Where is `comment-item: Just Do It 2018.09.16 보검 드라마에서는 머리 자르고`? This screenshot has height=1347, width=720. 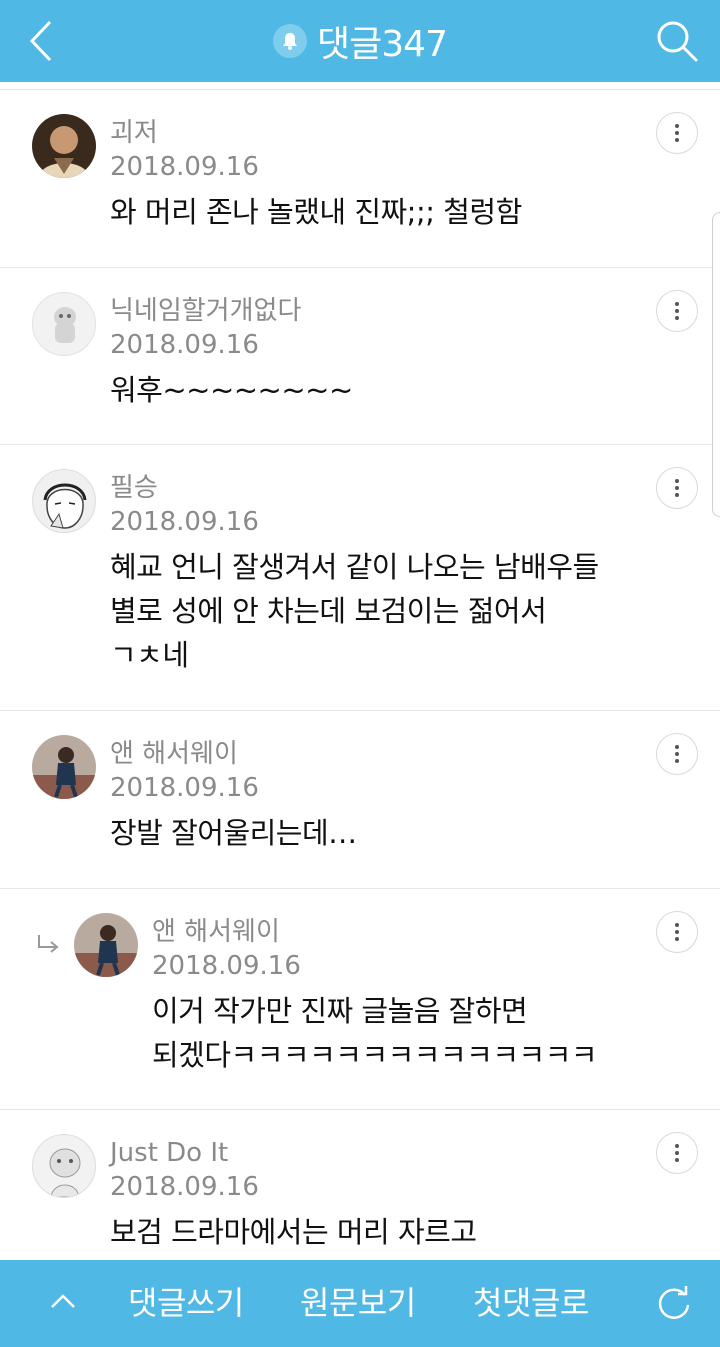 comment-item: Just Do It 2018.09.16 보검 드라마에서는 머리 자르고 is located at coordinates (360, 1185).